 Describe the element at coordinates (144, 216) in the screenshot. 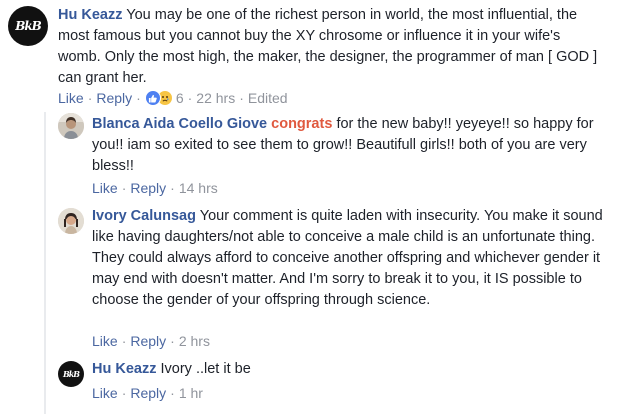

I see `reply-author: Ivory Calunsag` at that location.